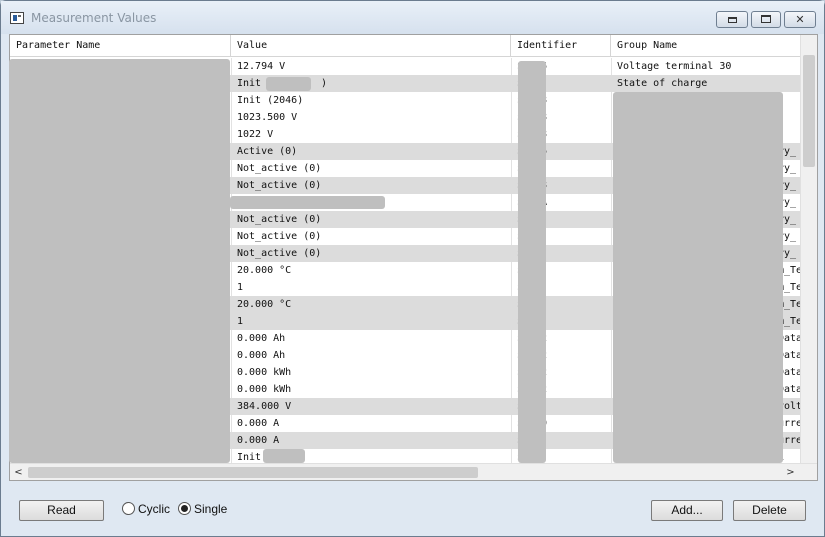 This screenshot has height=537, width=825. Describe the element at coordinates (267, 151) in the screenshot. I see `value-cell: Active (0)` at that location.